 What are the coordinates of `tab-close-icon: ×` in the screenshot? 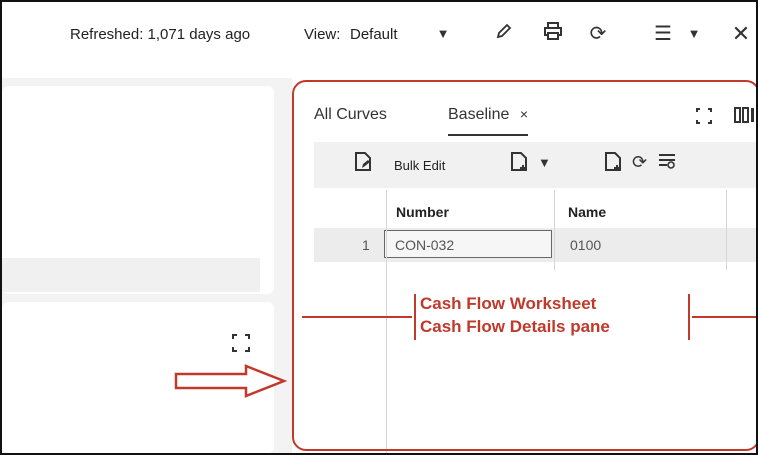 It's located at (524, 114).